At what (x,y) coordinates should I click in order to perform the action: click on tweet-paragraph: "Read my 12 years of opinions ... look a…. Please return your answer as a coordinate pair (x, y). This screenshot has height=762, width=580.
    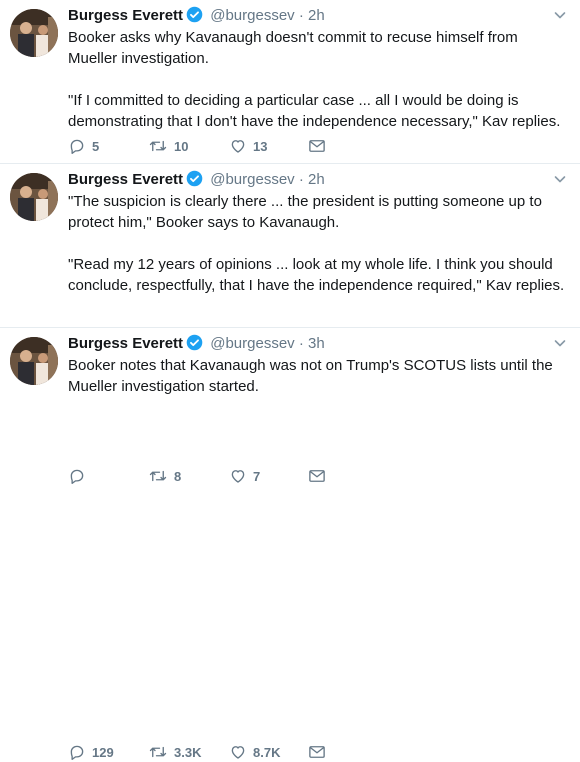
    Looking at the image, I should click on (316, 275).